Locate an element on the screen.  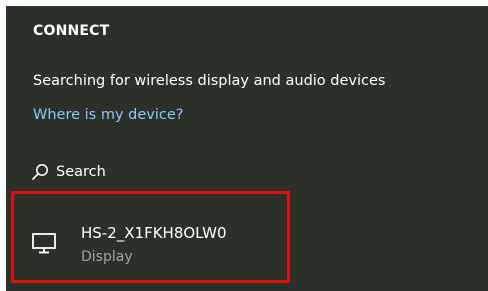
search-icon is located at coordinates (40, 172).